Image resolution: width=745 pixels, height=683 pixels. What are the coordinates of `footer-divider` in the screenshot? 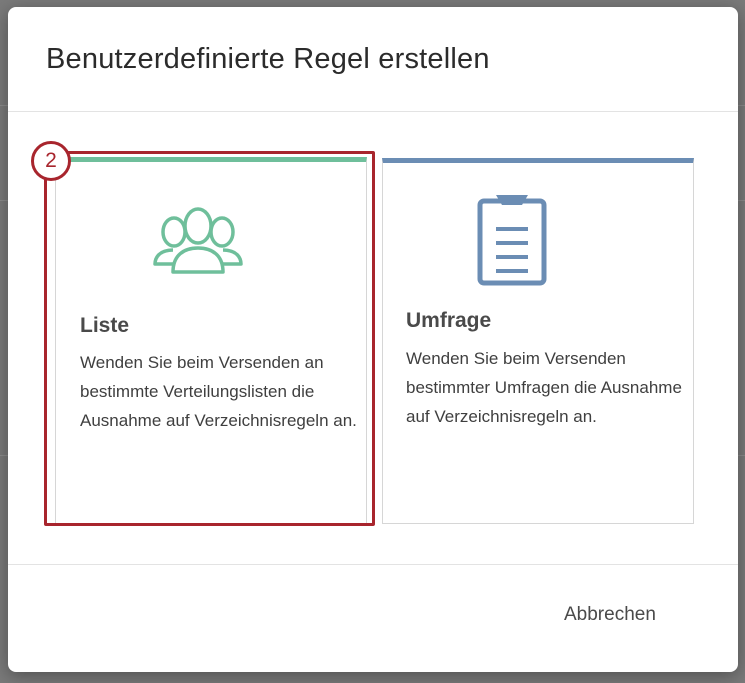 It's located at (373, 564).